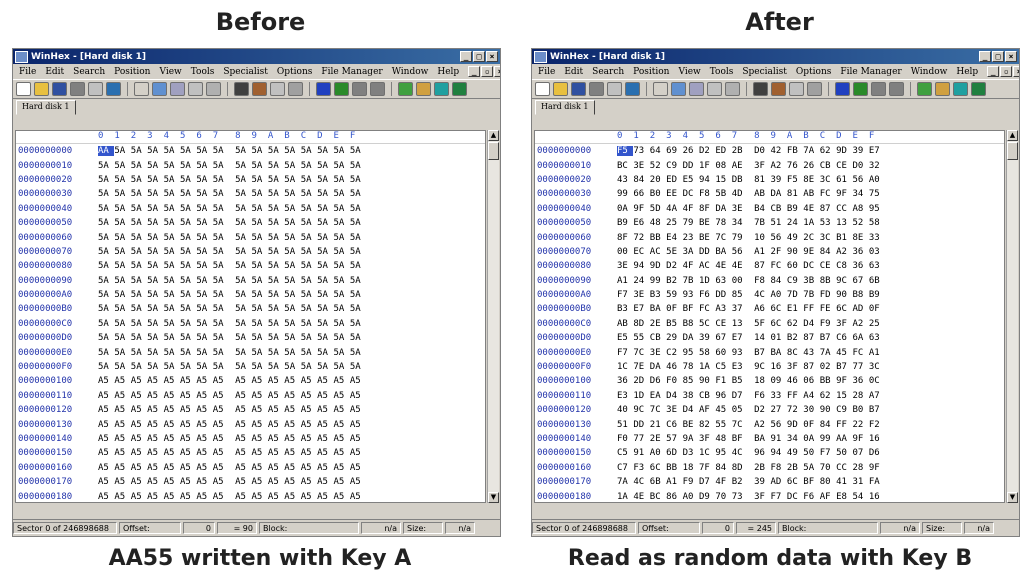  What do you see at coordinates (707, 295) in the screenshot?
I see `hex-byte: F6` at bounding box center [707, 295].